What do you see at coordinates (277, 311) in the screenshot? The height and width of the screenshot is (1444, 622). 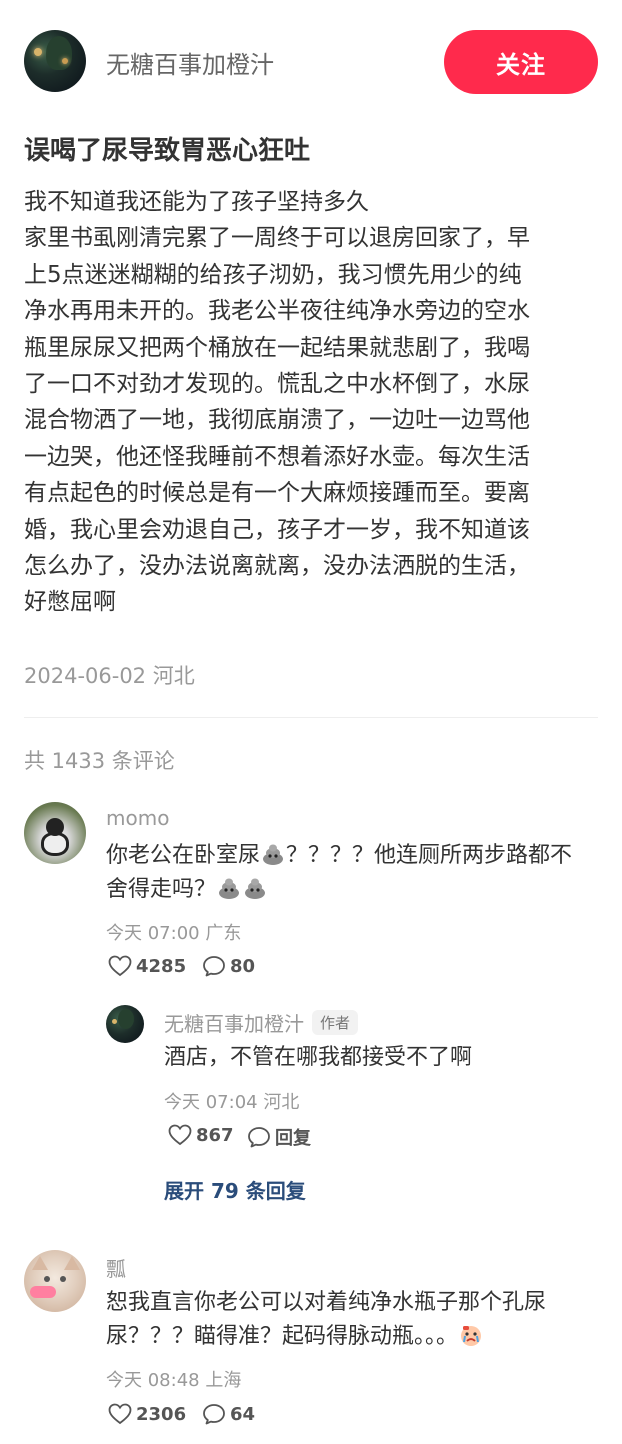 I see `post-body-line: 净水再用未开的。我老公半夜往纯净水旁边的空水` at bounding box center [277, 311].